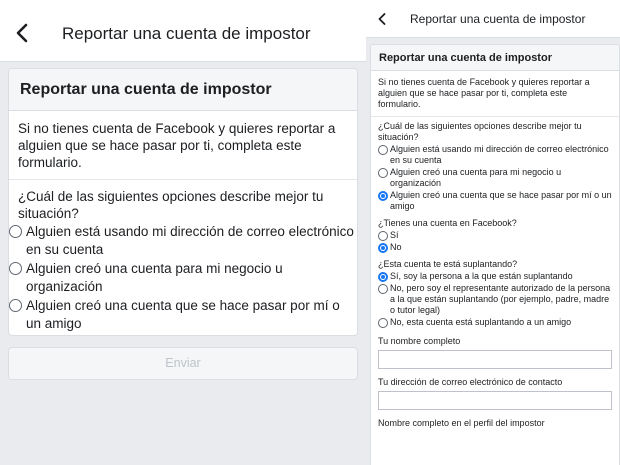  What do you see at coordinates (495, 400) in the screenshot?
I see `contact-email-input` at bounding box center [495, 400].